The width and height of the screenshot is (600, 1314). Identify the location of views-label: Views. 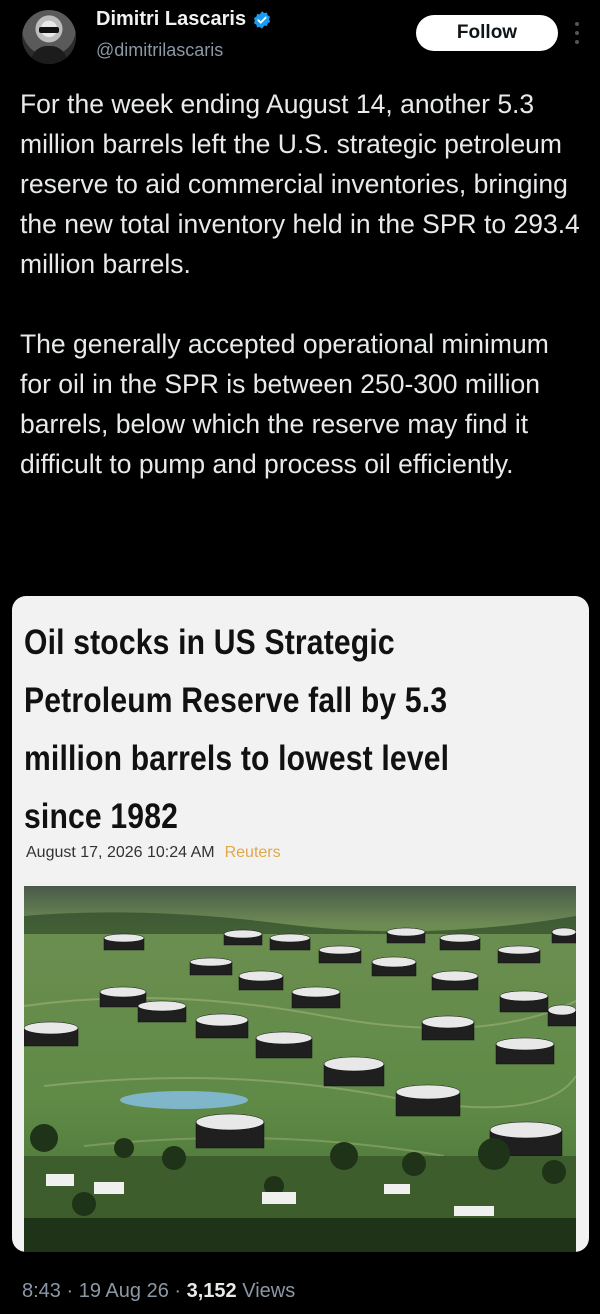
(269, 1291).